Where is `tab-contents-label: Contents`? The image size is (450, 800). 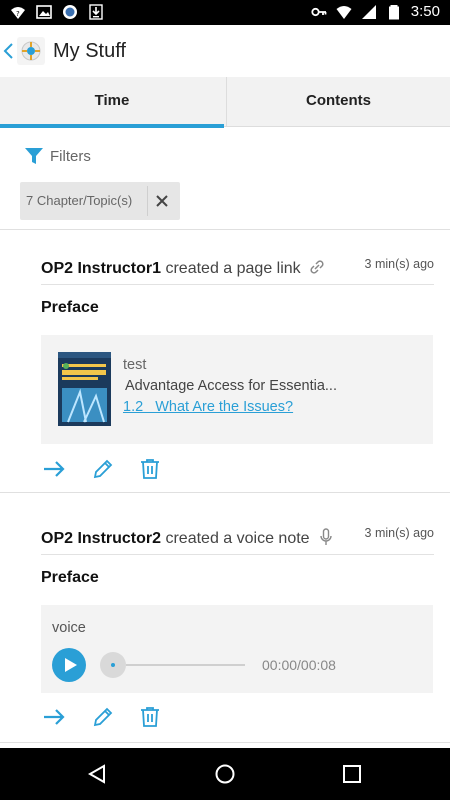 tab-contents-label: Contents is located at coordinates (338, 100).